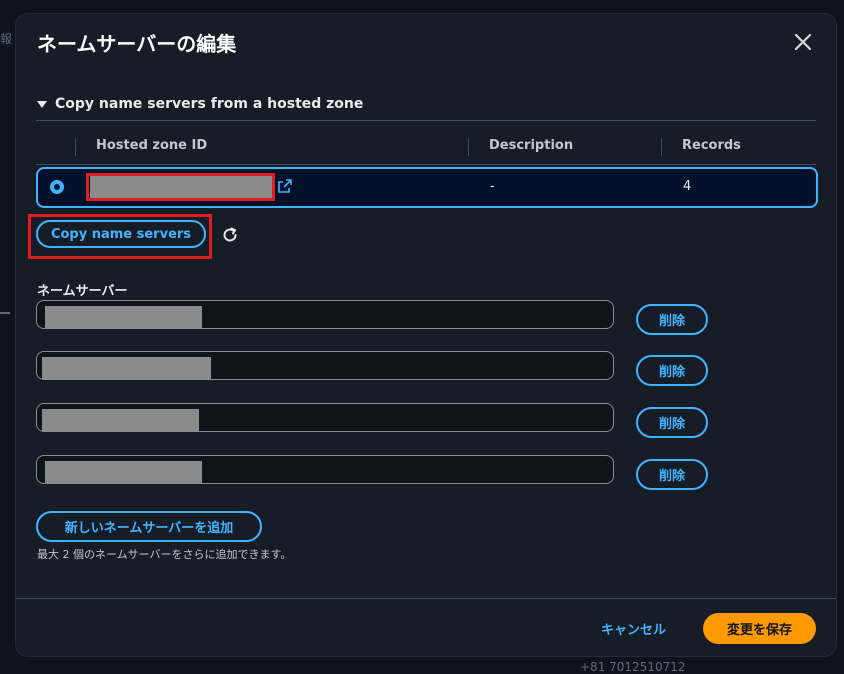 This screenshot has height=674, width=844. What do you see at coordinates (711, 145) in the screenshot?
I see `column-header-records: Records` at bounding box center [711, 145].